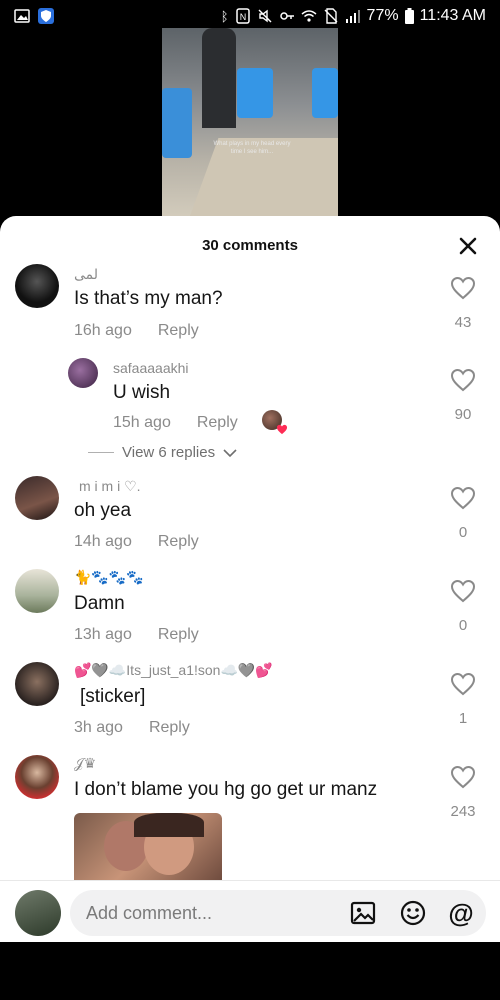 The image size is (500, 1000). Describe the element at coordinates (148, 298) in the screenshot. I see `comment-text: Is that’s my man?` at that location.